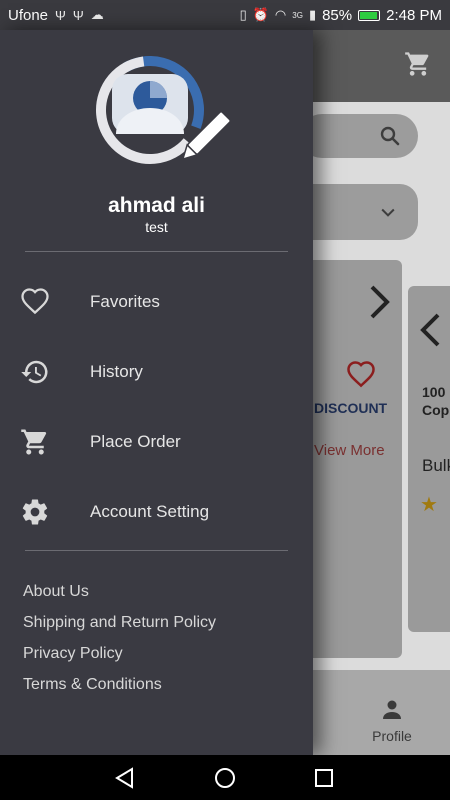 This screenshot has height=800, width=450. I want to click on user-subtitle: test, so click(156, 227).